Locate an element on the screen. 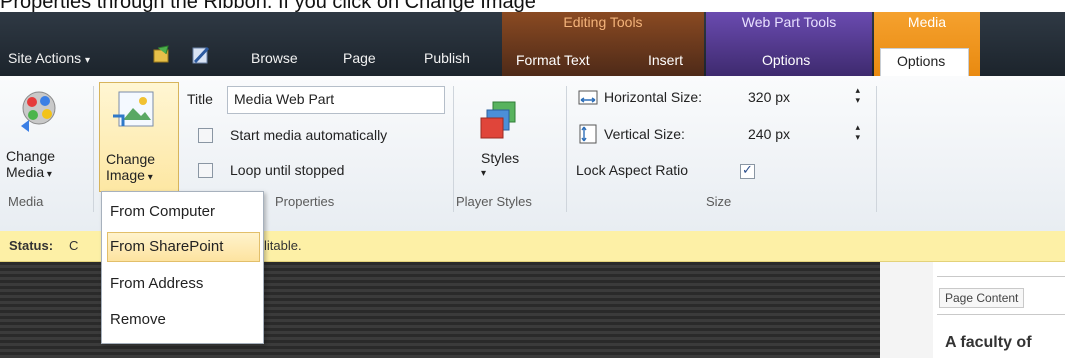 The height and width of the screenshot is (358, 1065). web-part-tools-context: Web Part Tools Options is located at coordinates (789, 44).